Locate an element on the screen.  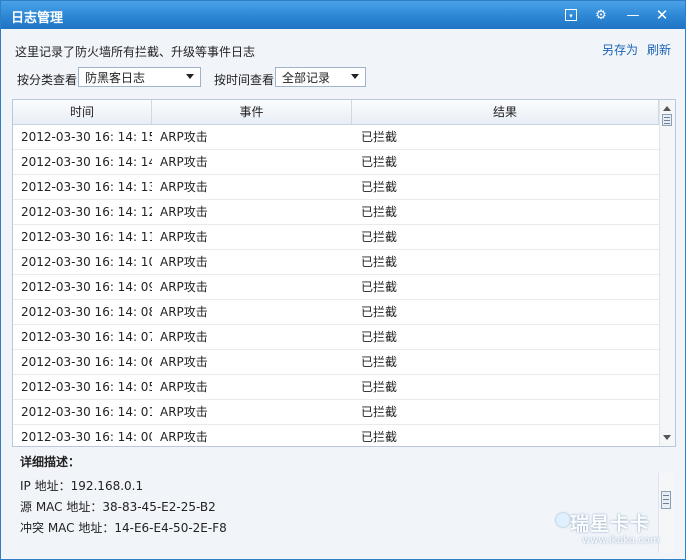
watermark-text: 瑞星卡卡 is located at coordinates (610, 524).